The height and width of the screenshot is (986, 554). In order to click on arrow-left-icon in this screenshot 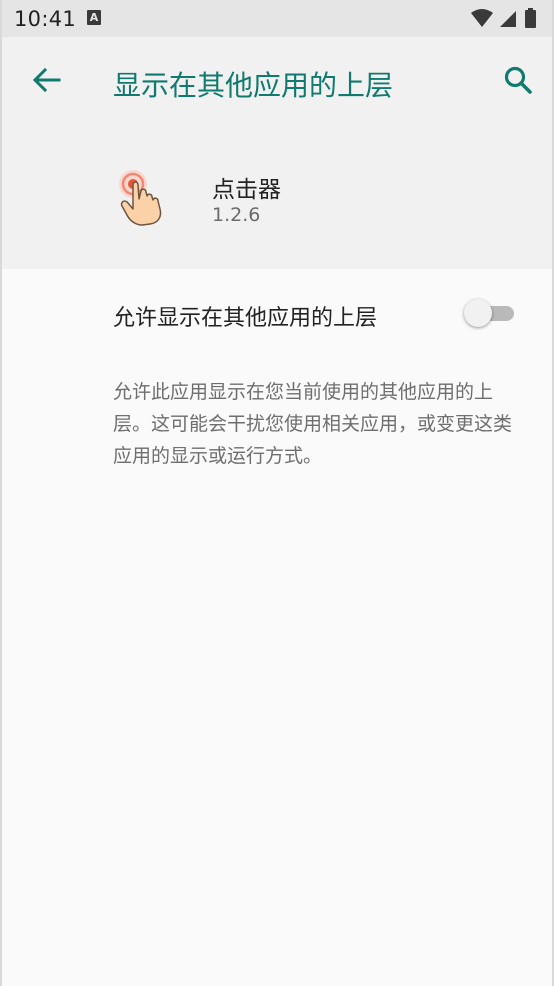, I will do `click(46, 80)`.